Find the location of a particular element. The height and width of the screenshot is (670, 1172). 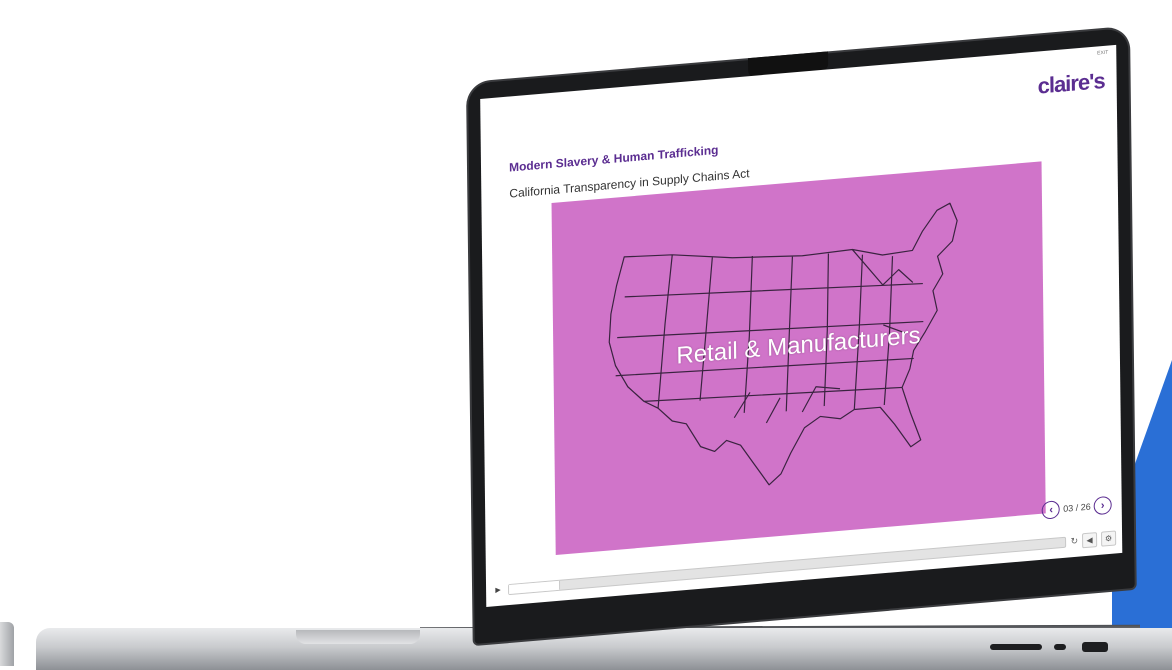

exit-link: EXIT is located at coordinates (1102, 53).